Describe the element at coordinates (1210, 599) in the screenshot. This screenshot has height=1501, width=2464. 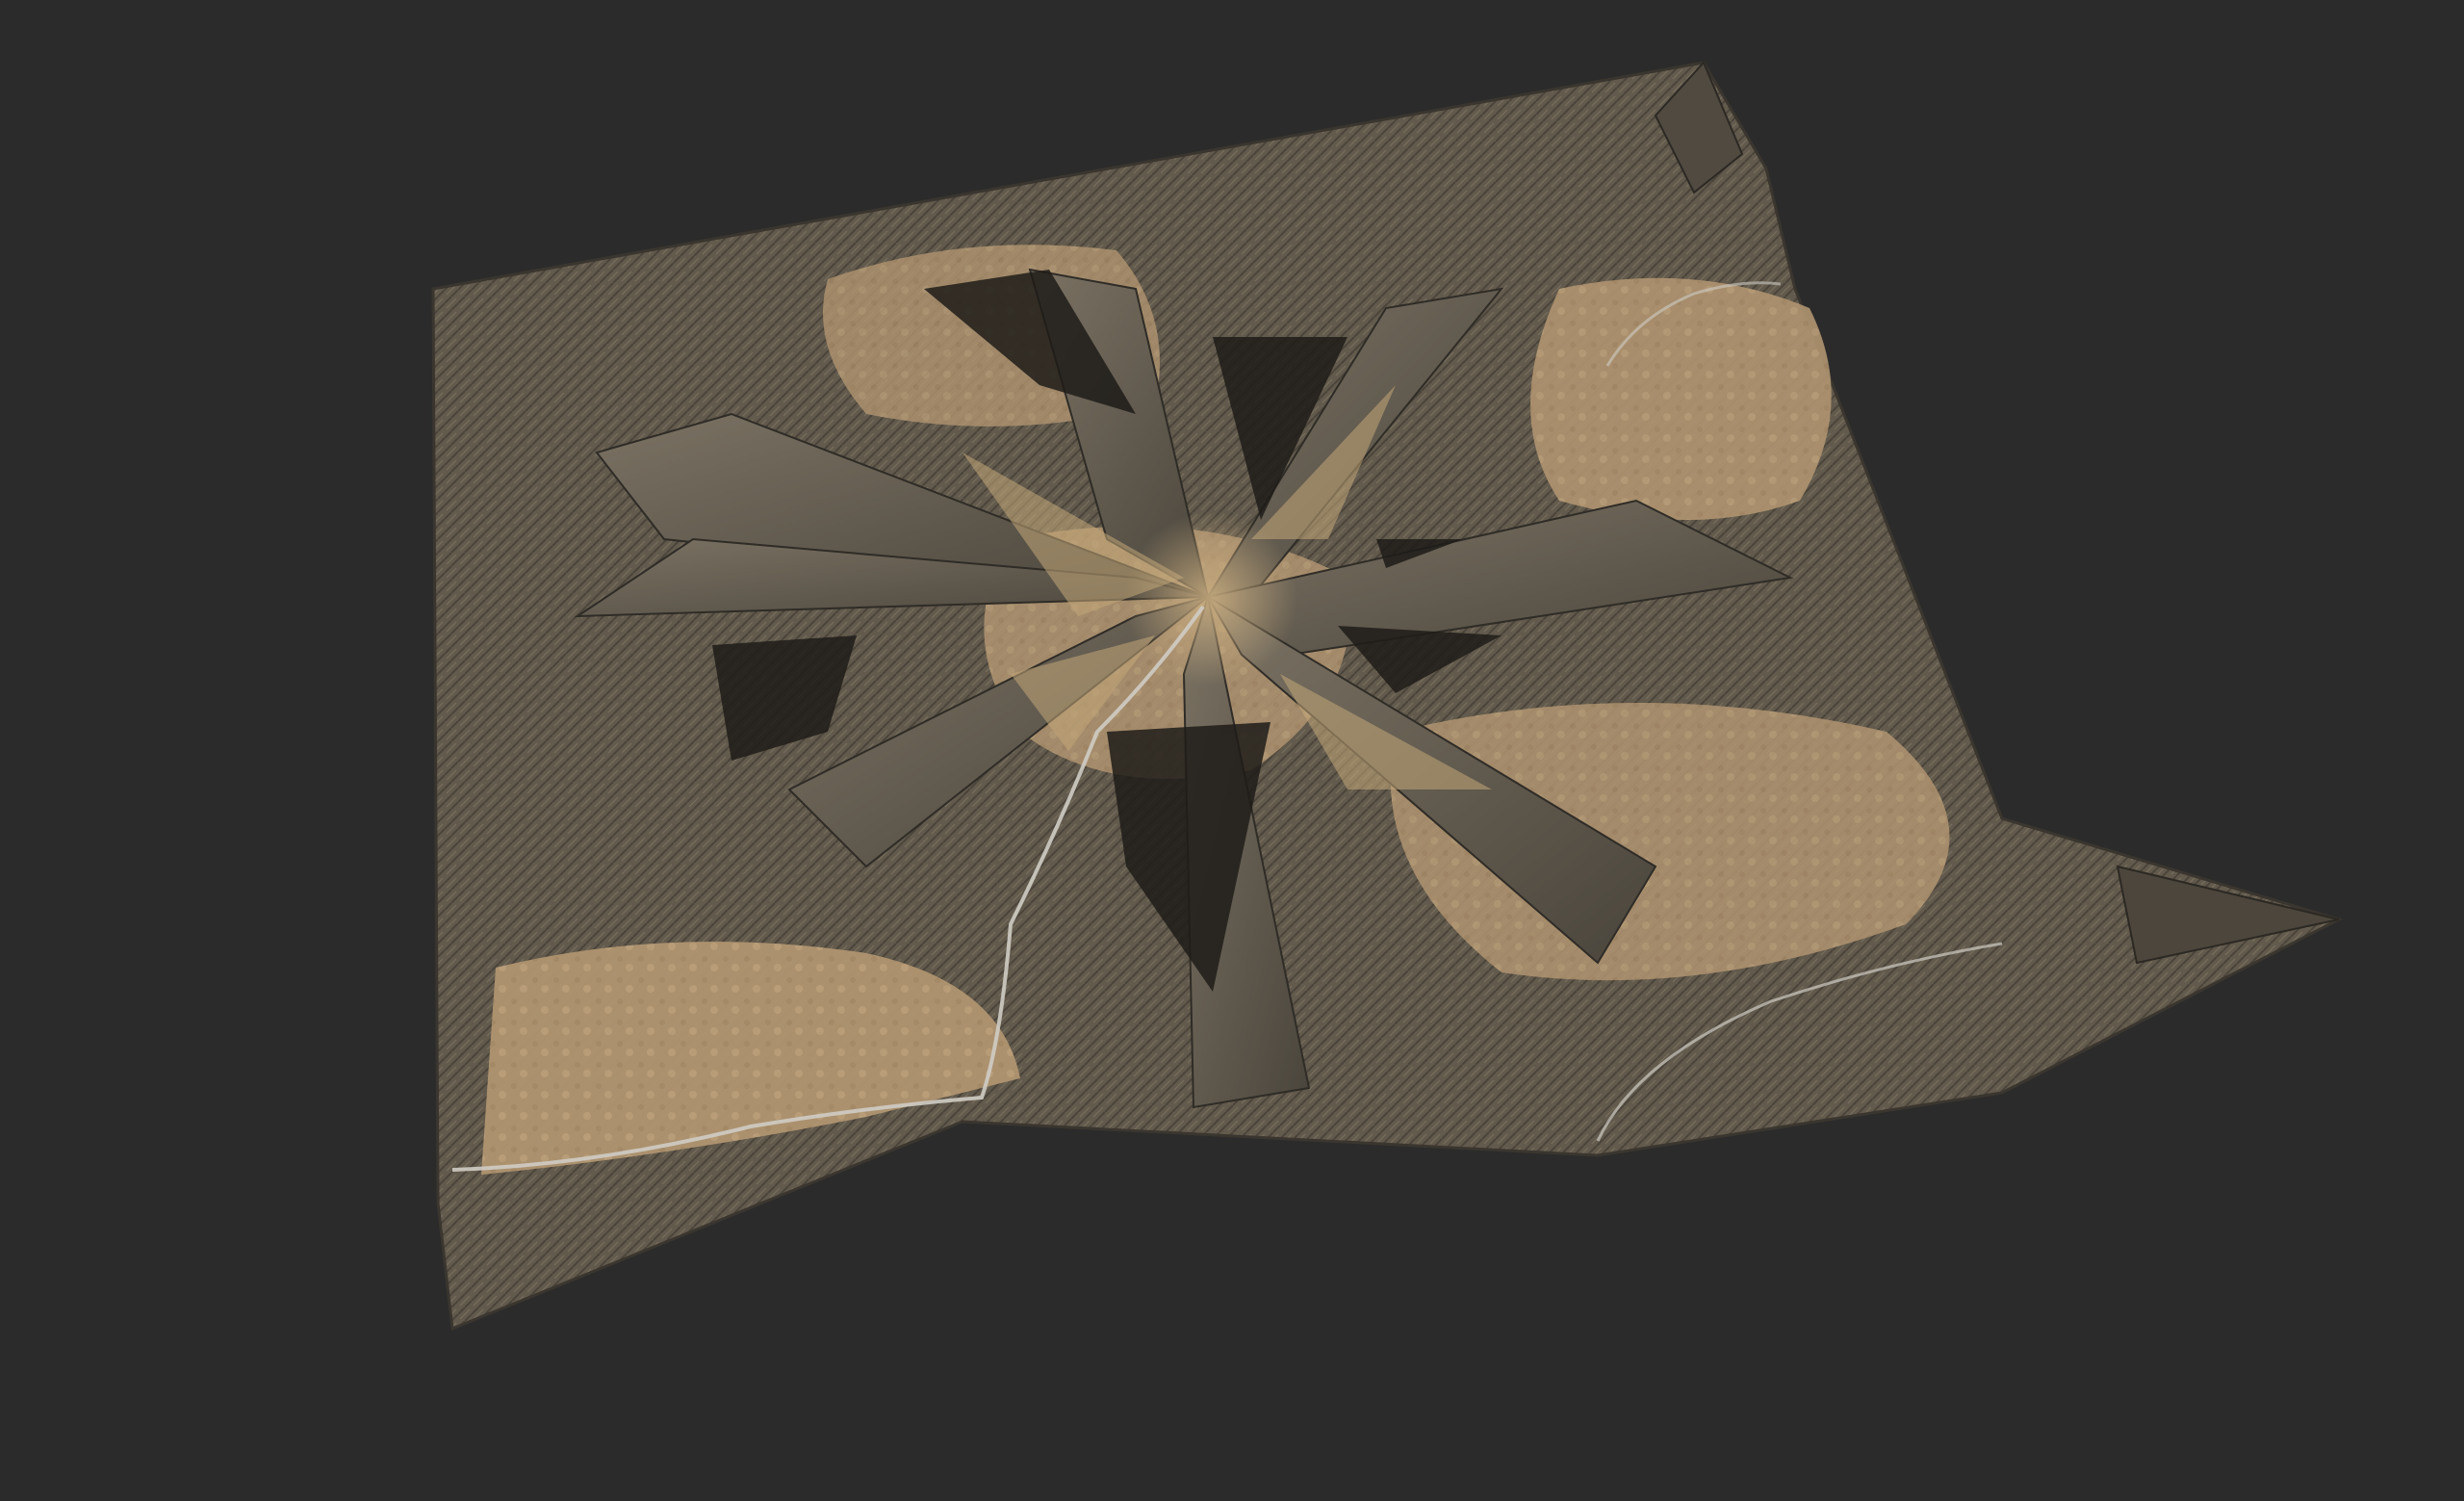
I see `crater-center` at that location.